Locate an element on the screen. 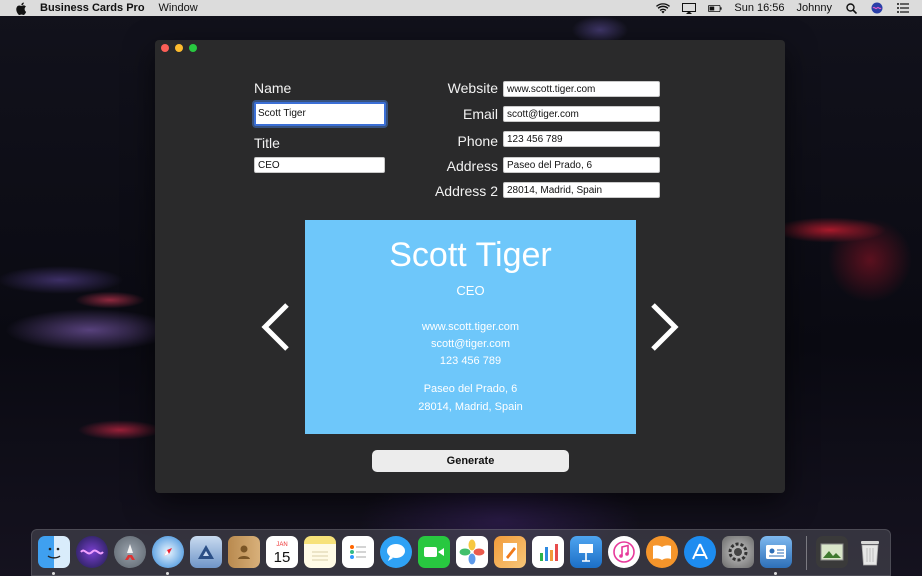  previous-design-button is located at coordinates (276, 327).